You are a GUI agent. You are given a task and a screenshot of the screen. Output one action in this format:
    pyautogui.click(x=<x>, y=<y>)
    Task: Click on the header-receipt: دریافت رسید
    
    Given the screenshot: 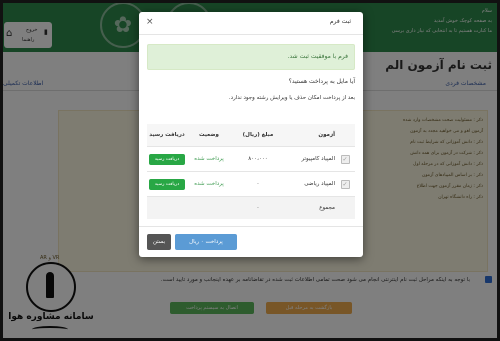 What is the action you would take?
    pyautogui.click(x=167, y=135)
    